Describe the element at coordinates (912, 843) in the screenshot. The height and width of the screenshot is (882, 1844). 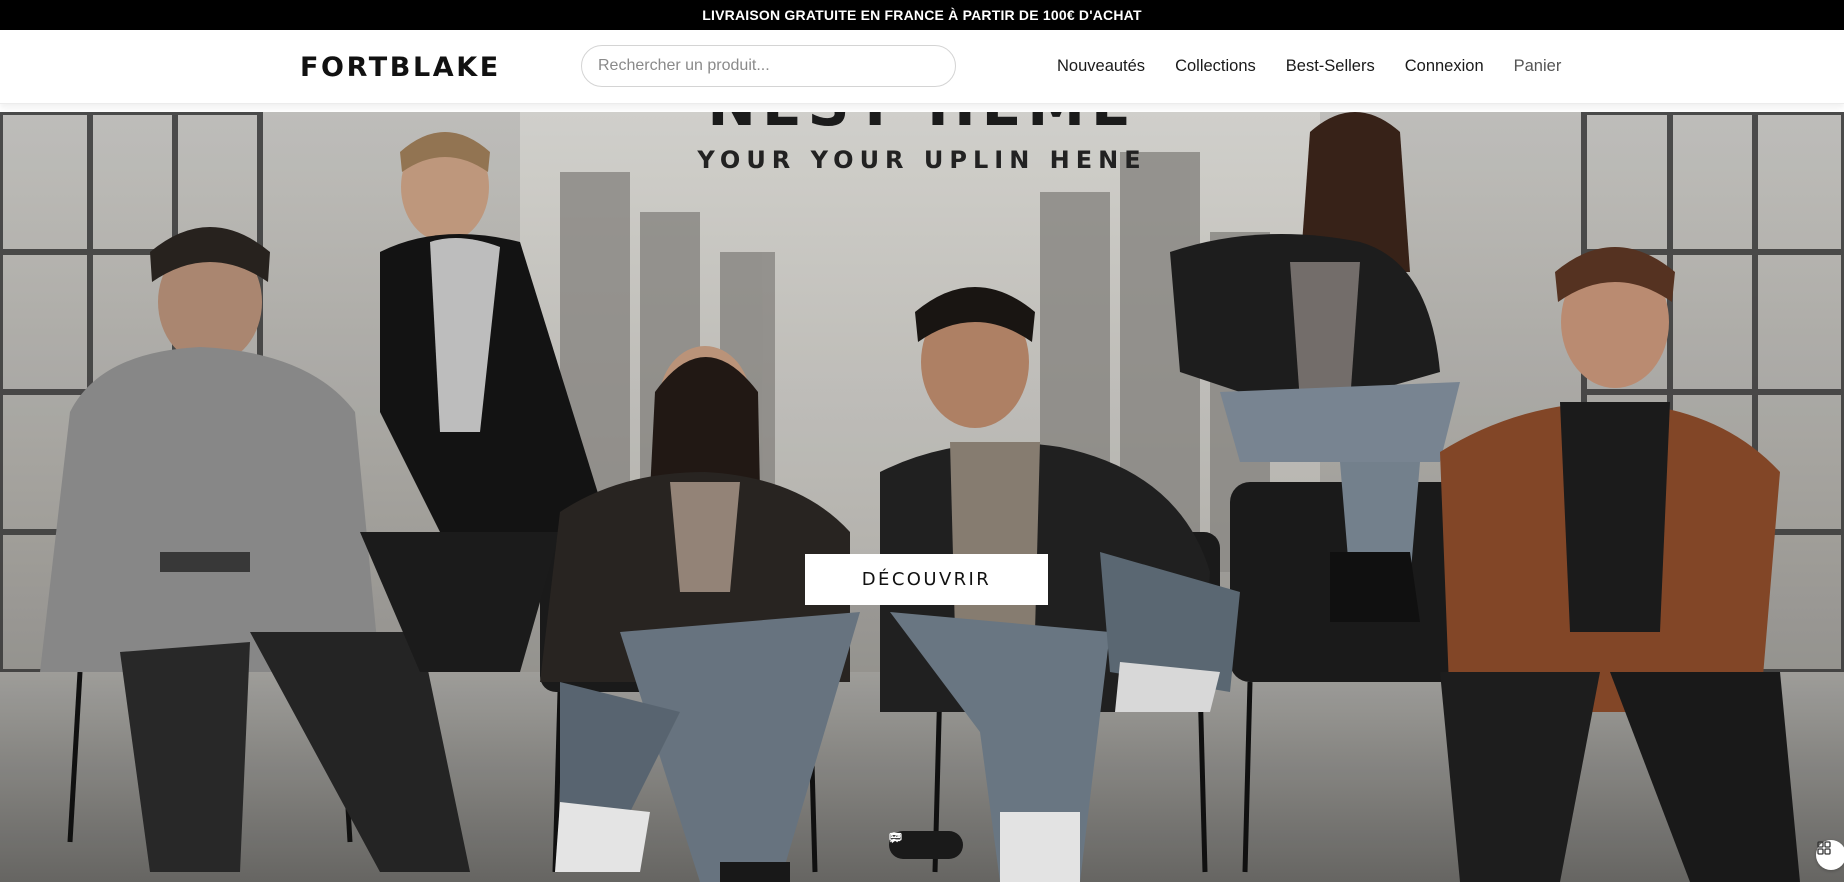
I see `add-user-icon` at that location.